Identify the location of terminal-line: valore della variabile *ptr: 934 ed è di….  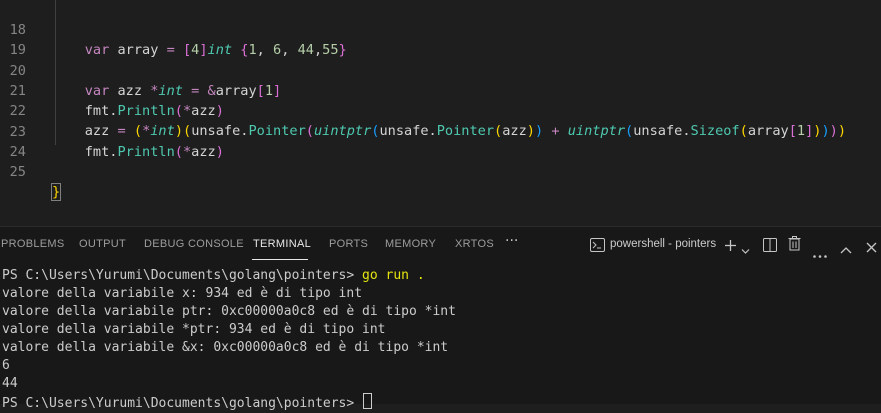
(194, 329).